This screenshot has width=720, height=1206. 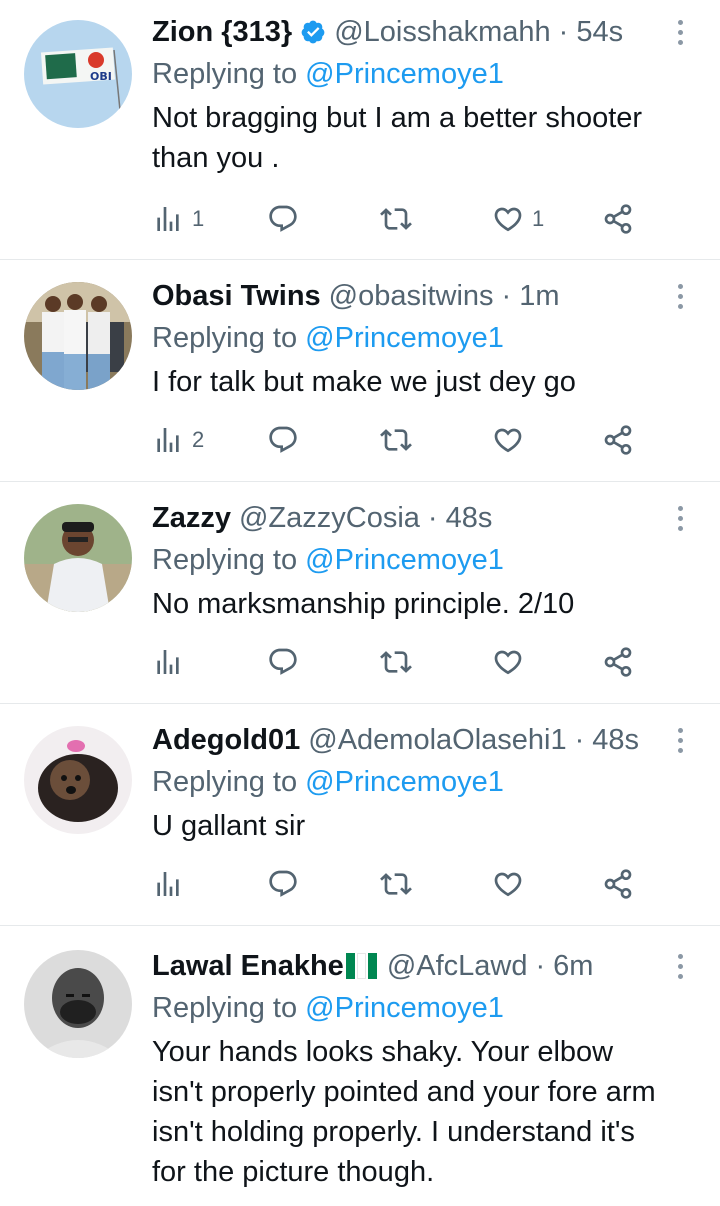 What do you see at coordinates (538, 218) in the screenshot?
I see `likes-count: 1` at bounding box center [538, 218].